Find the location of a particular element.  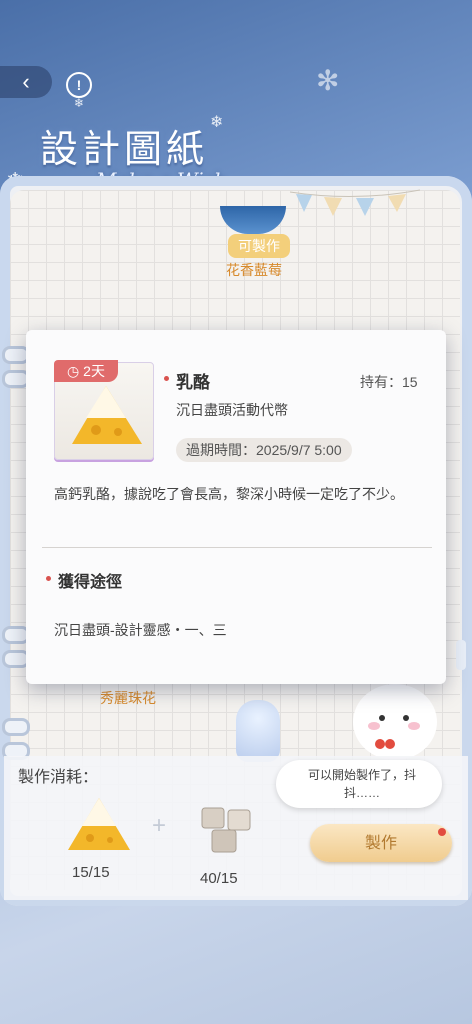

source-section-title: 獲得途徑 is located at coordinates (90, 582).